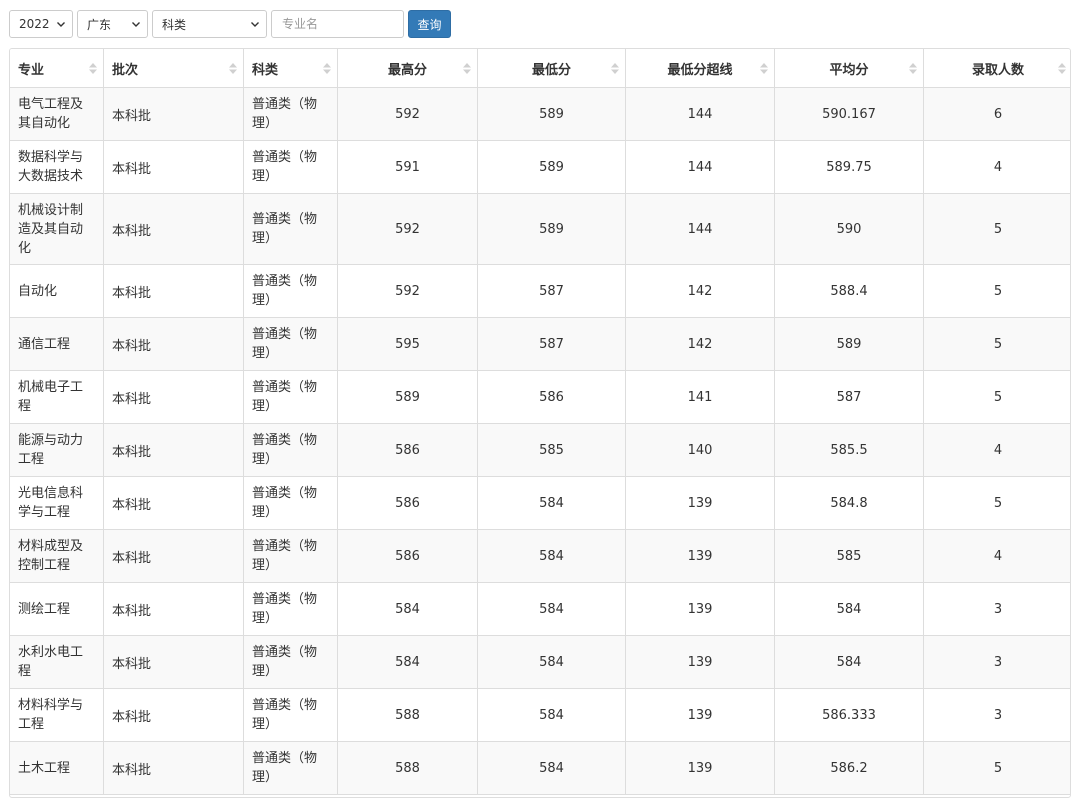  I want to click on cell-avg-score: 590.167, so click(849, 114).